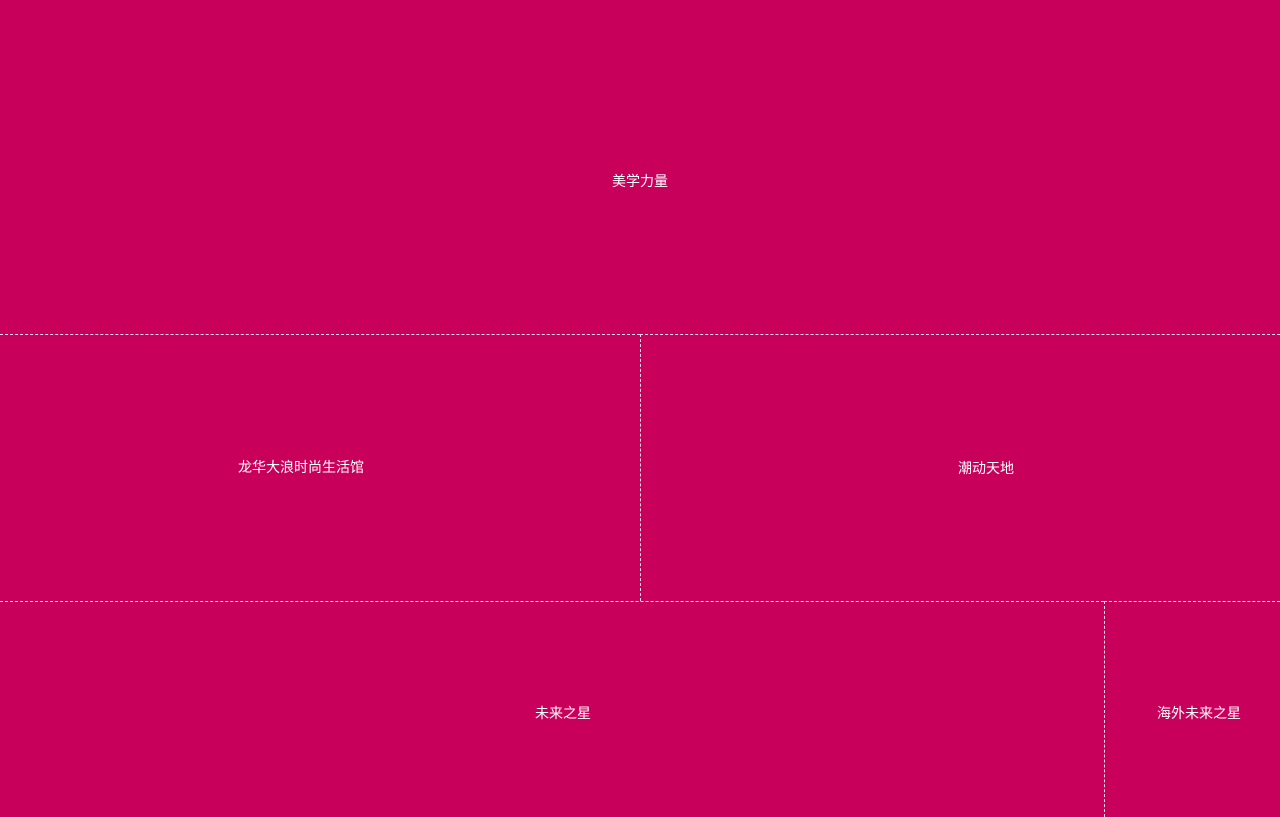 The image size is (1280, 817). I want to click on tile-label: 未来之星, so click(563, 714).